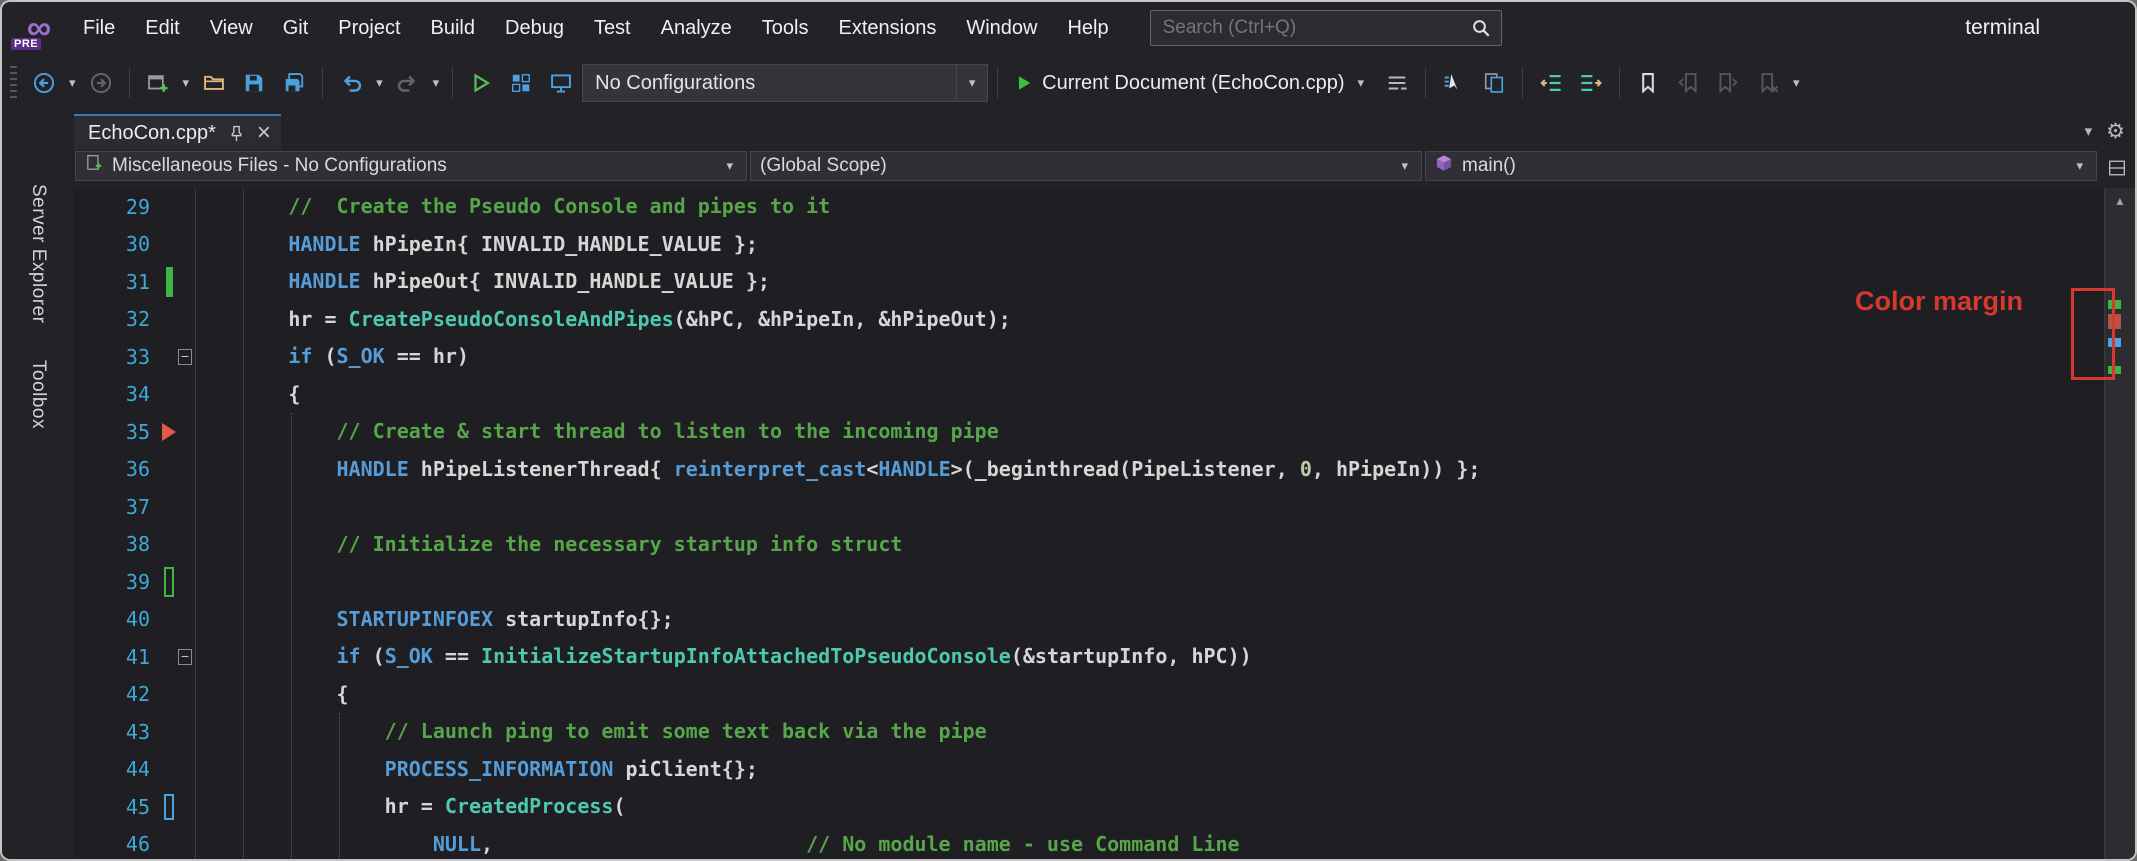  I want to click on scope-dropdown-caret: ▾, so click(1404, 166).